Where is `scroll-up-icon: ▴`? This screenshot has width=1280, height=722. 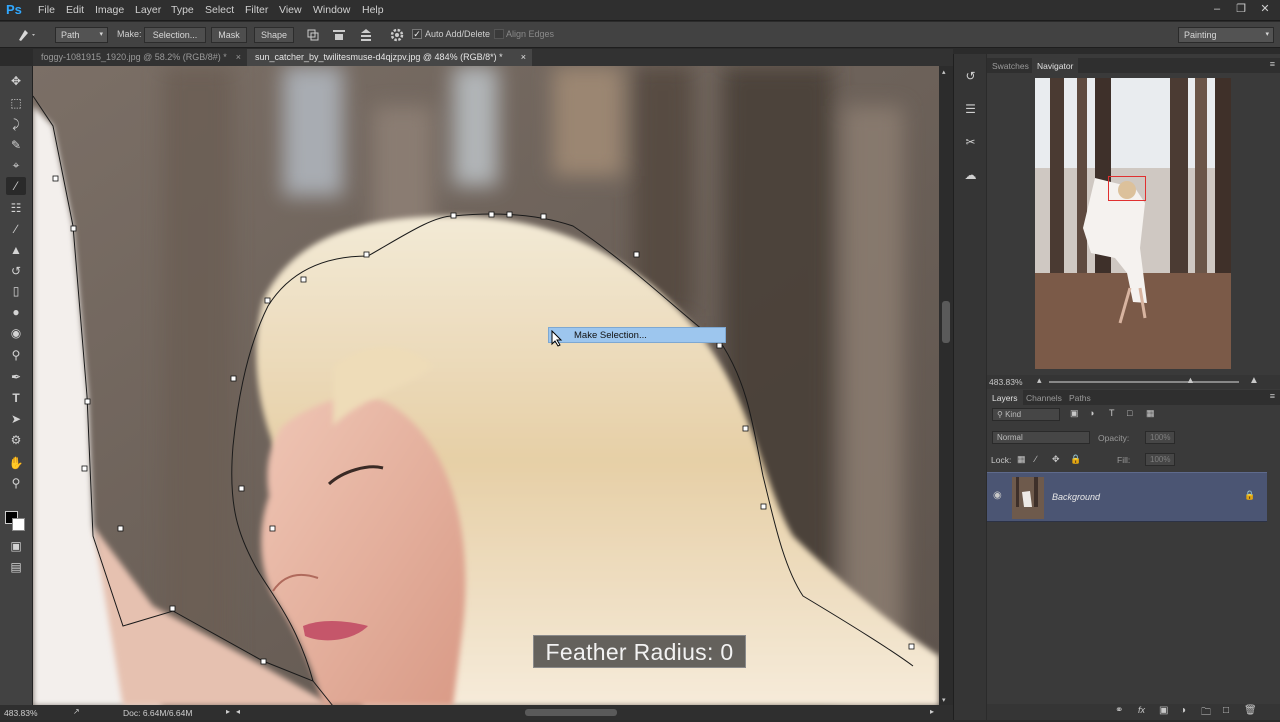
scroll-up-icon: ▴ is located at coordinates (944, 72).